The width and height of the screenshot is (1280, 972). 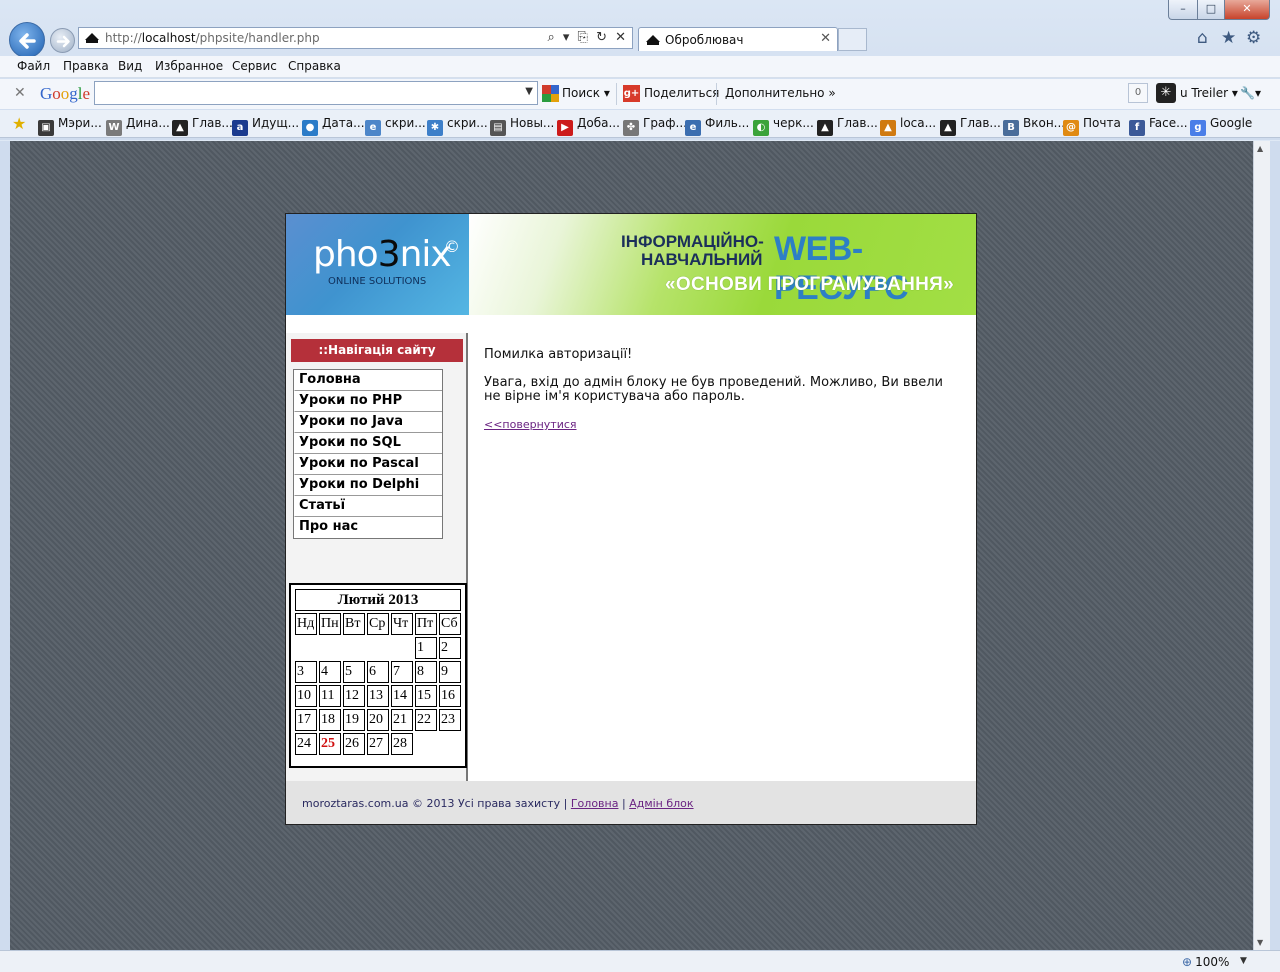 I want to click on favorite-item: @ Почта, so click(x=1092, y=126).